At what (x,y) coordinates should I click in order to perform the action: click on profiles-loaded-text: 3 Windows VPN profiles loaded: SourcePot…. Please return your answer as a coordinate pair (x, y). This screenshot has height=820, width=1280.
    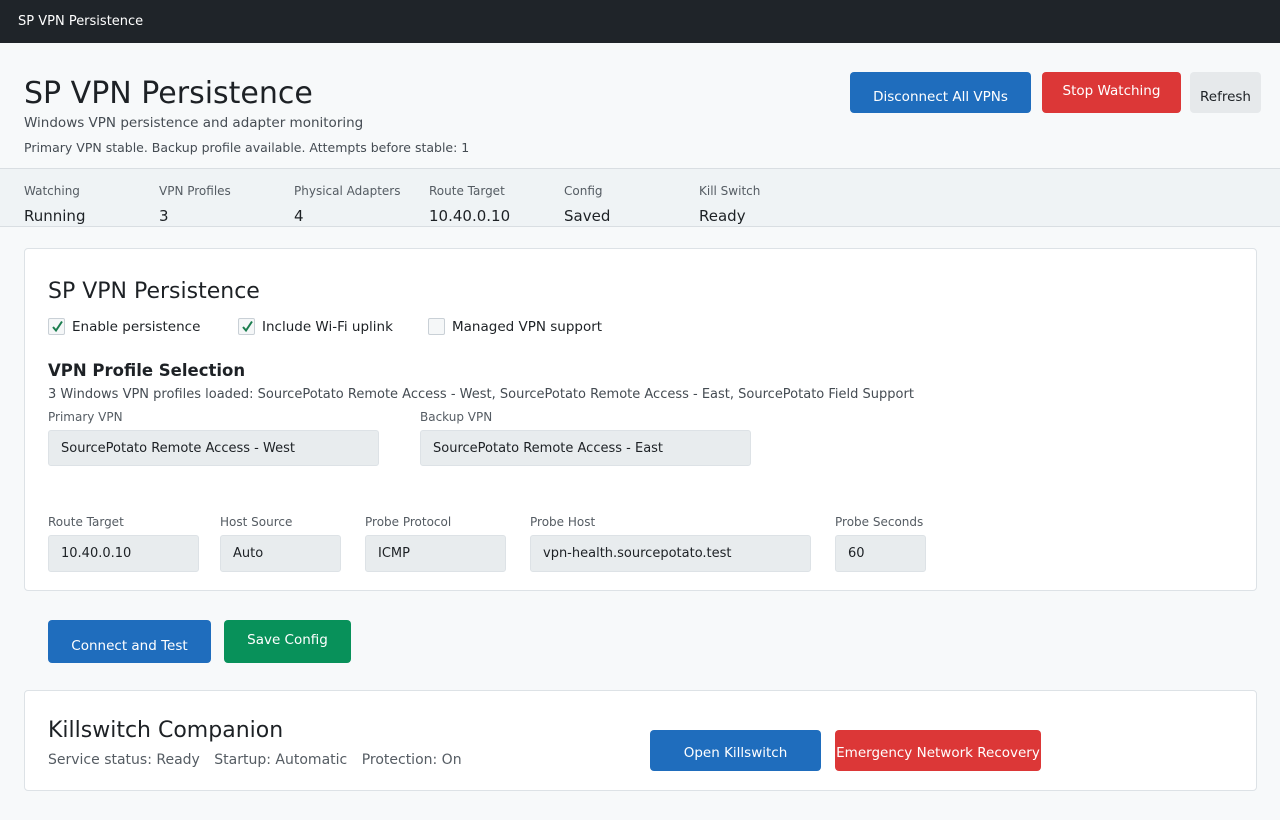
    Looking at the image, I should click on (481, 394).